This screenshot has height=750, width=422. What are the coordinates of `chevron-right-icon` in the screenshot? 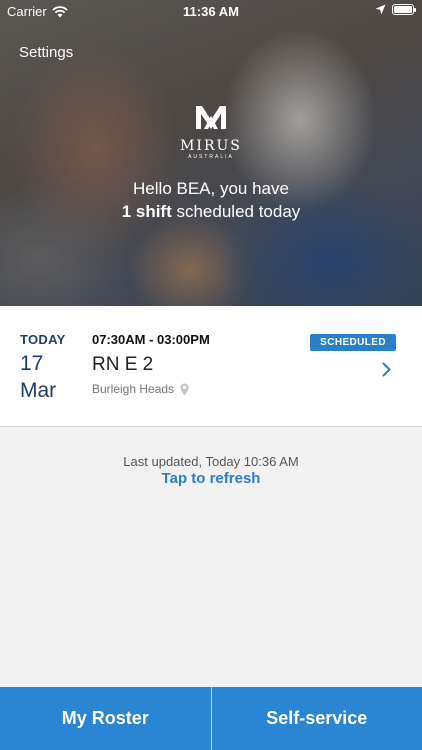 It's located at (386, 369).